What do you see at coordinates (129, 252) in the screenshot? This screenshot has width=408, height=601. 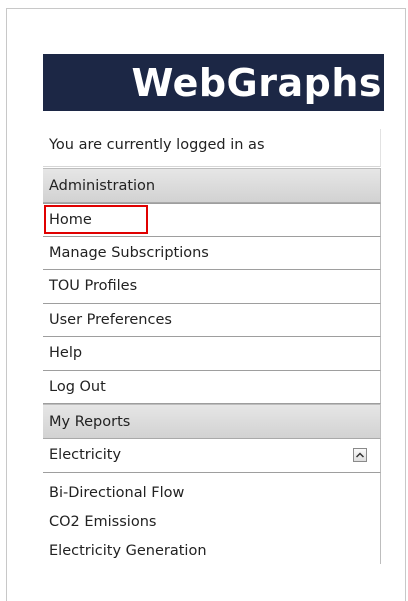 I see `menu-item-manage-subscriptions-label: Manage Subscriptions` at bounding box center [129, 252].